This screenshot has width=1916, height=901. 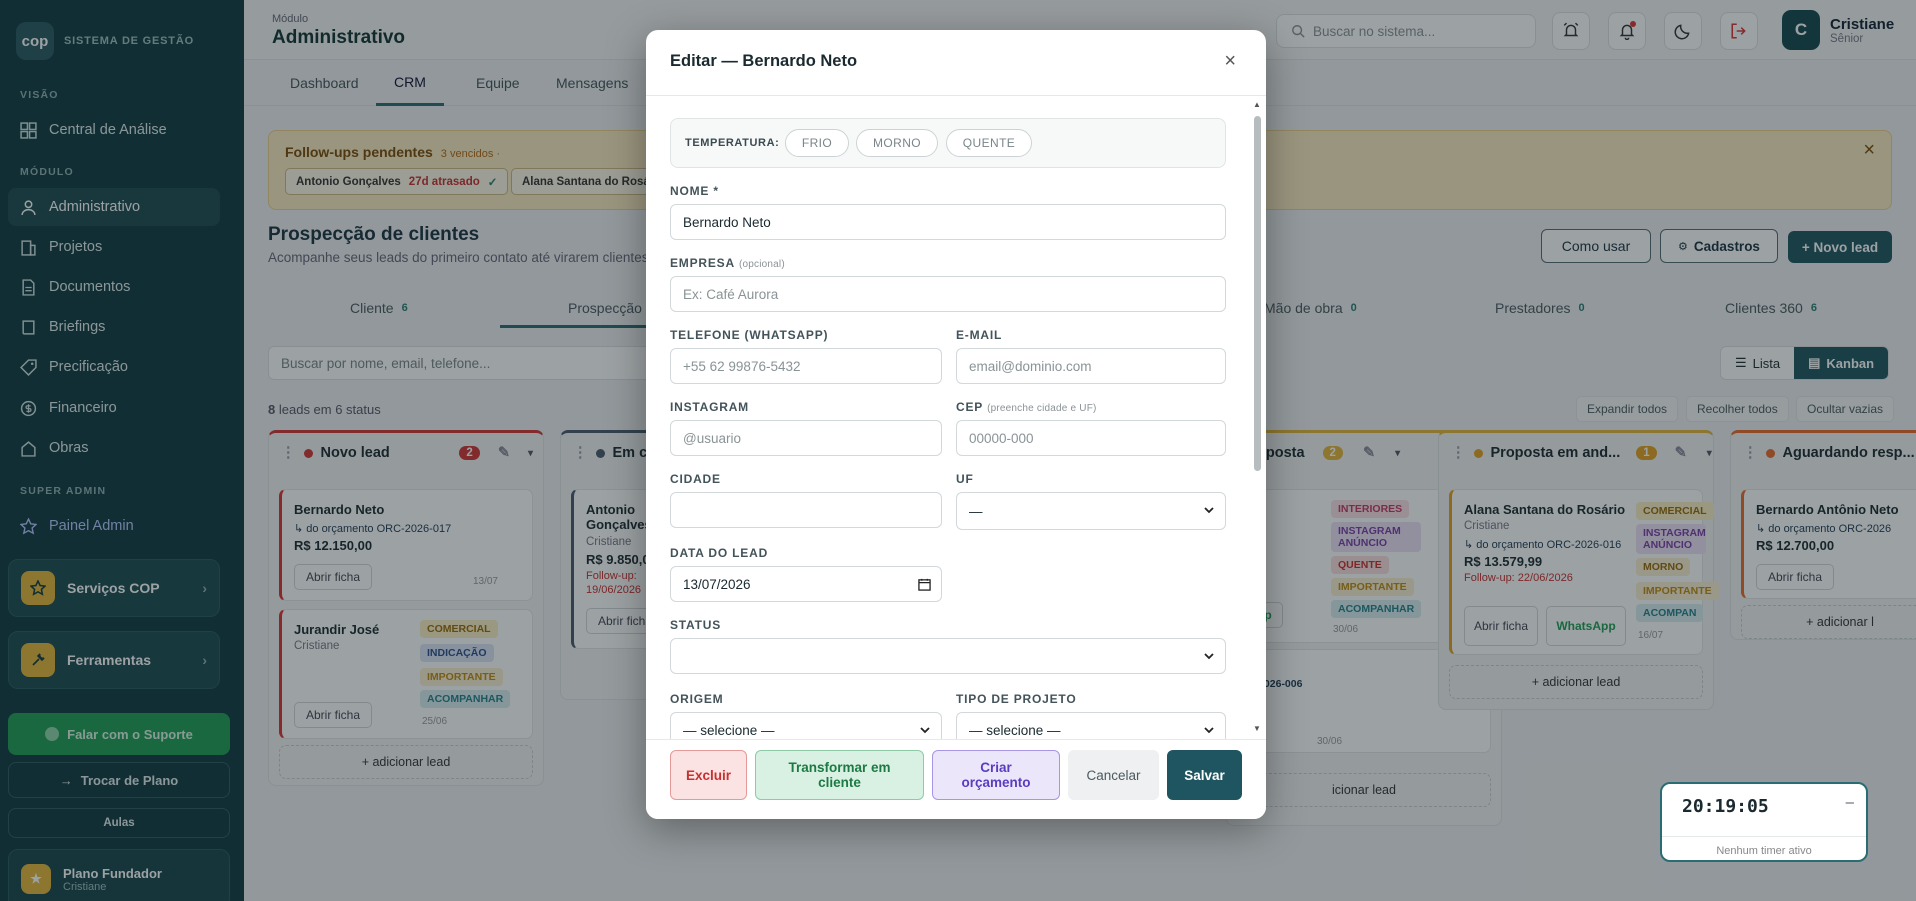 I want to click on cep-hint: (preenche cidade e UF), so click(x=1042, y=408).